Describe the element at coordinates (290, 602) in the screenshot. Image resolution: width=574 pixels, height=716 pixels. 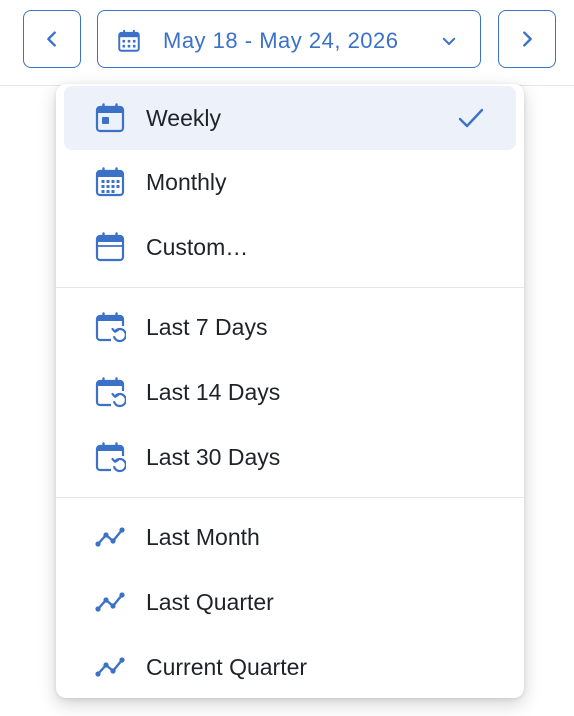
I see `menu-item-last-quarter: Last Quarter` at that location.